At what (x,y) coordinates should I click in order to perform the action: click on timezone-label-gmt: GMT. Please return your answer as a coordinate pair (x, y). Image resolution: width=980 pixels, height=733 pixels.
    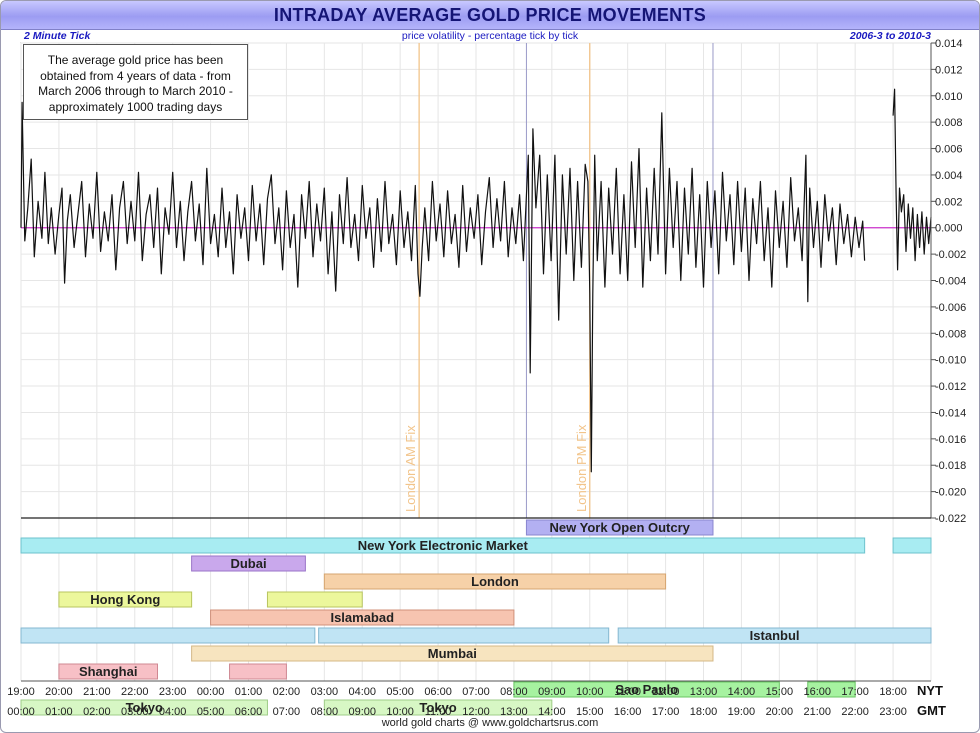
    Looking at the image, I should click on (931, 710).